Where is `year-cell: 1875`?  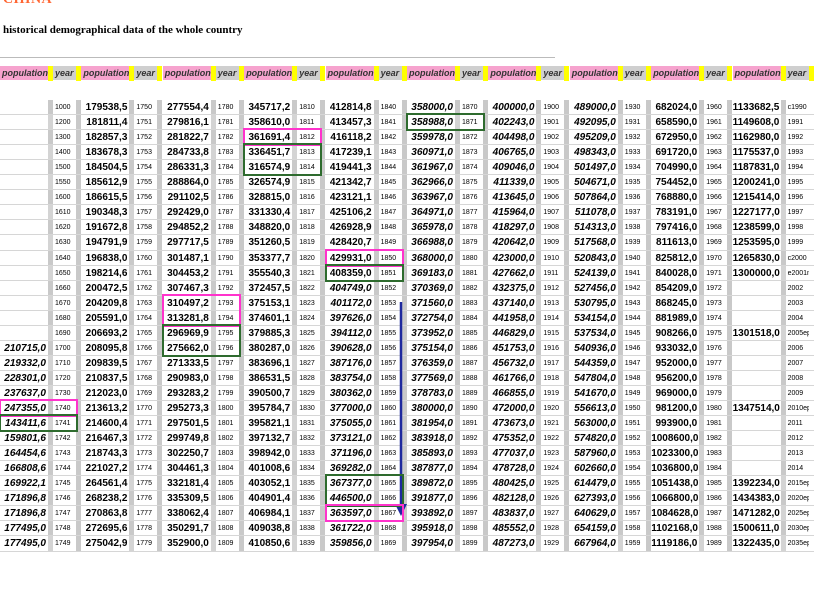
year-cell: 1875 is located at coordinates (470, 183).